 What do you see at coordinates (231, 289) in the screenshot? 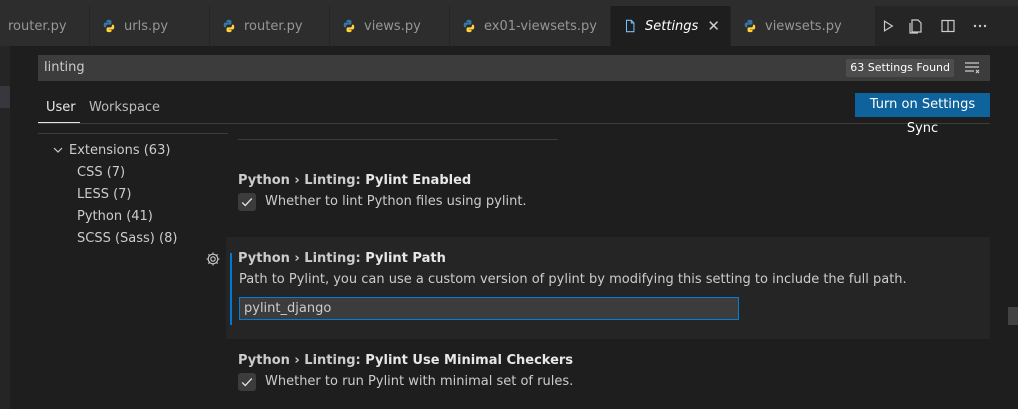
I see `focus-indicator` at bounding box center [231, 289].